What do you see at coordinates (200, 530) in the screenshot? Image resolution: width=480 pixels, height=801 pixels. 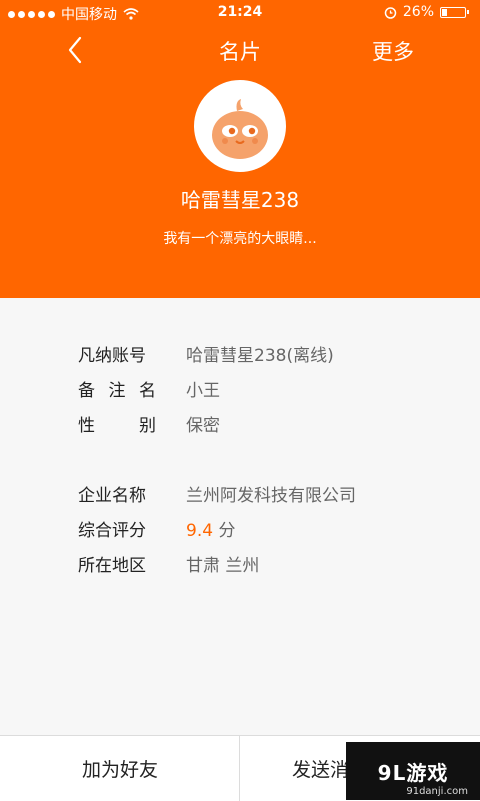 I see `rating-score: 9.4` at bounding box center [200, 530].